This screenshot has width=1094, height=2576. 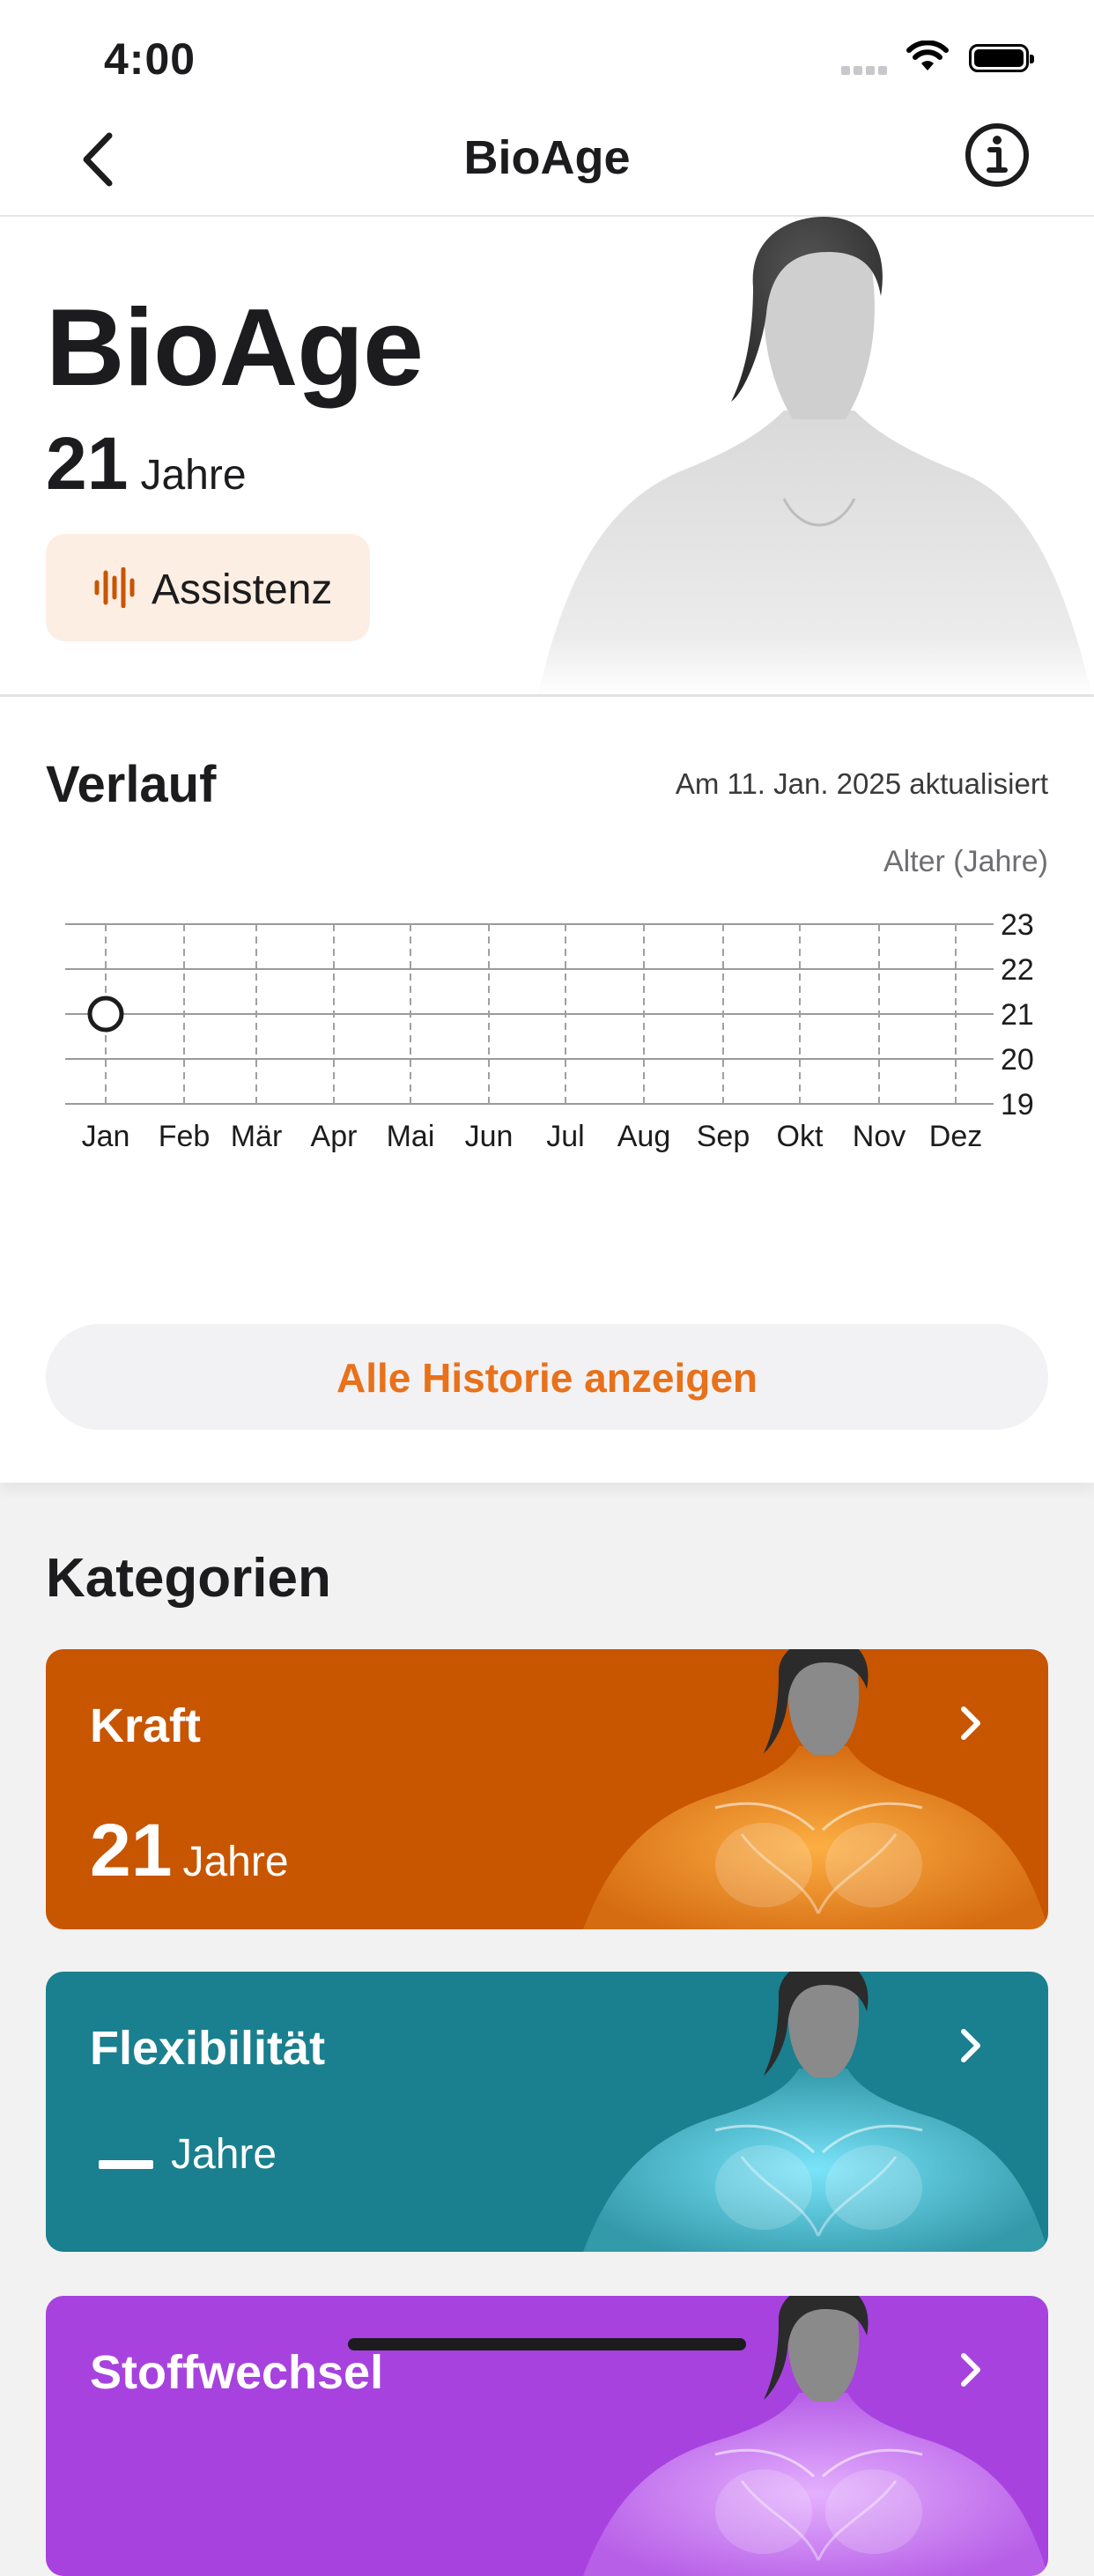 What do you see at coordinates (816, 1789) in the screenshot?
I see `muscle-strength-image` at bounding box center [816, 1789].